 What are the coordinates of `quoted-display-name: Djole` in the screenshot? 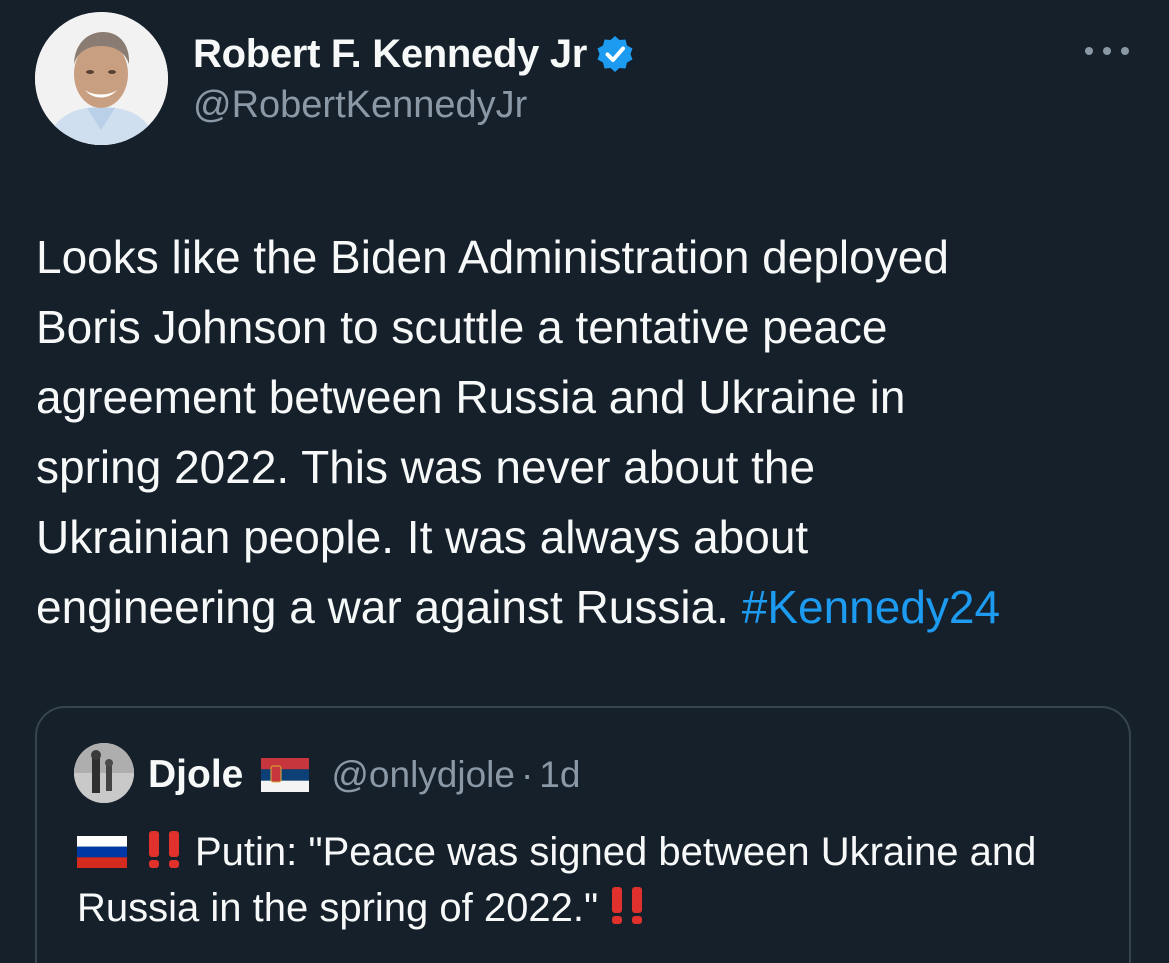 It's located at (195, 775).